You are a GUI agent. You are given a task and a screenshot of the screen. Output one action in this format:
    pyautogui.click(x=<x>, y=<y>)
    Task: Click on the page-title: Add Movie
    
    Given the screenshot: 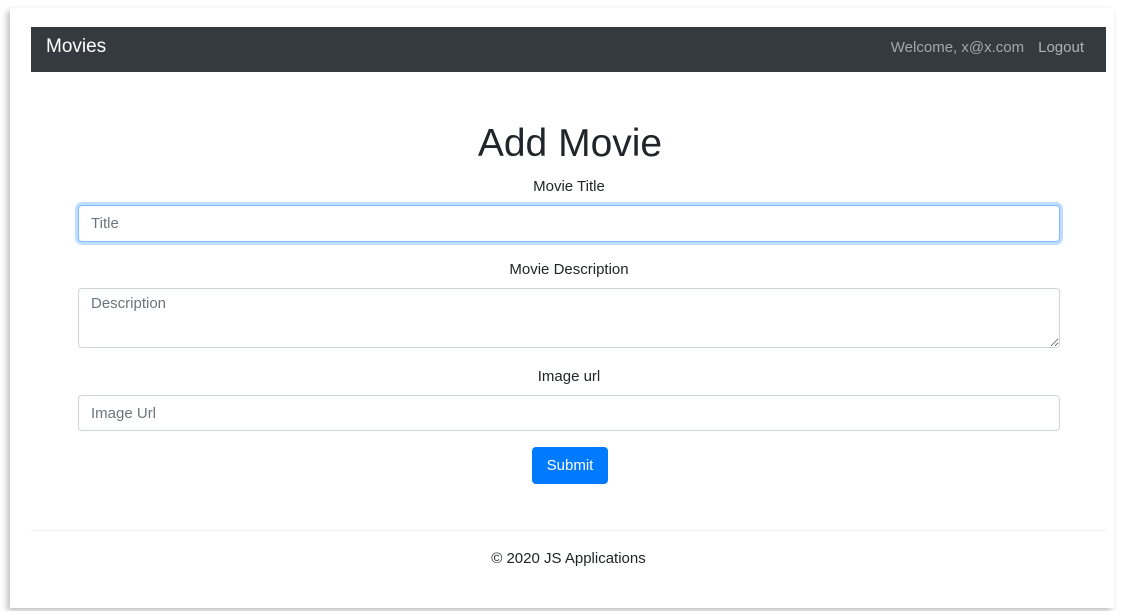 What is the action you would take?
    pyautogui.click(x=570, y=143)
    